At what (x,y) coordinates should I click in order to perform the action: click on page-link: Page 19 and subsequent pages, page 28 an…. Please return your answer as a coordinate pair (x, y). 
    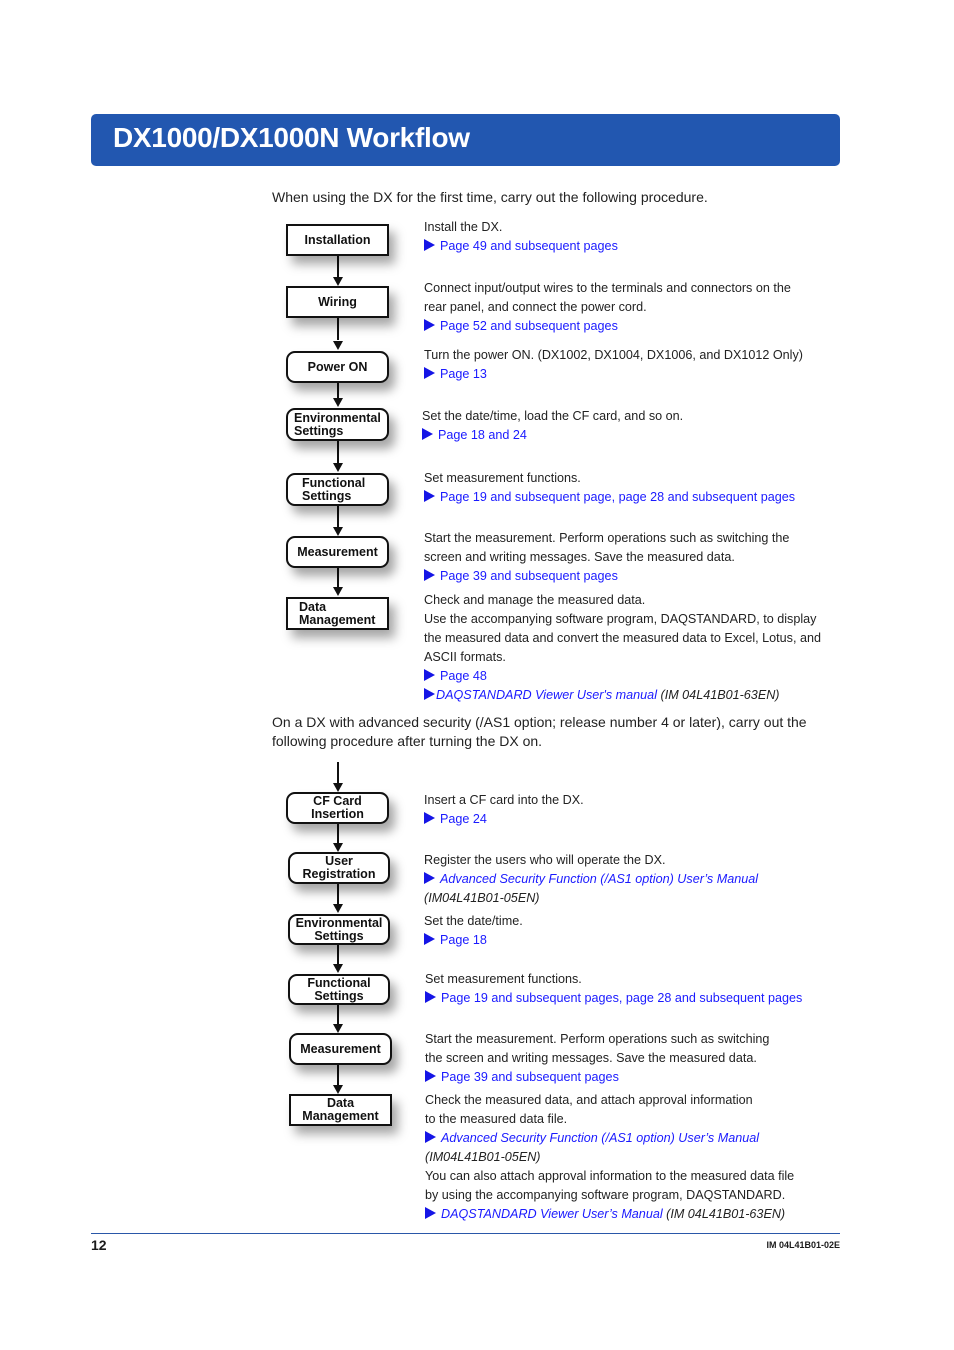
    Looking at the image, I should click on (613, 998).